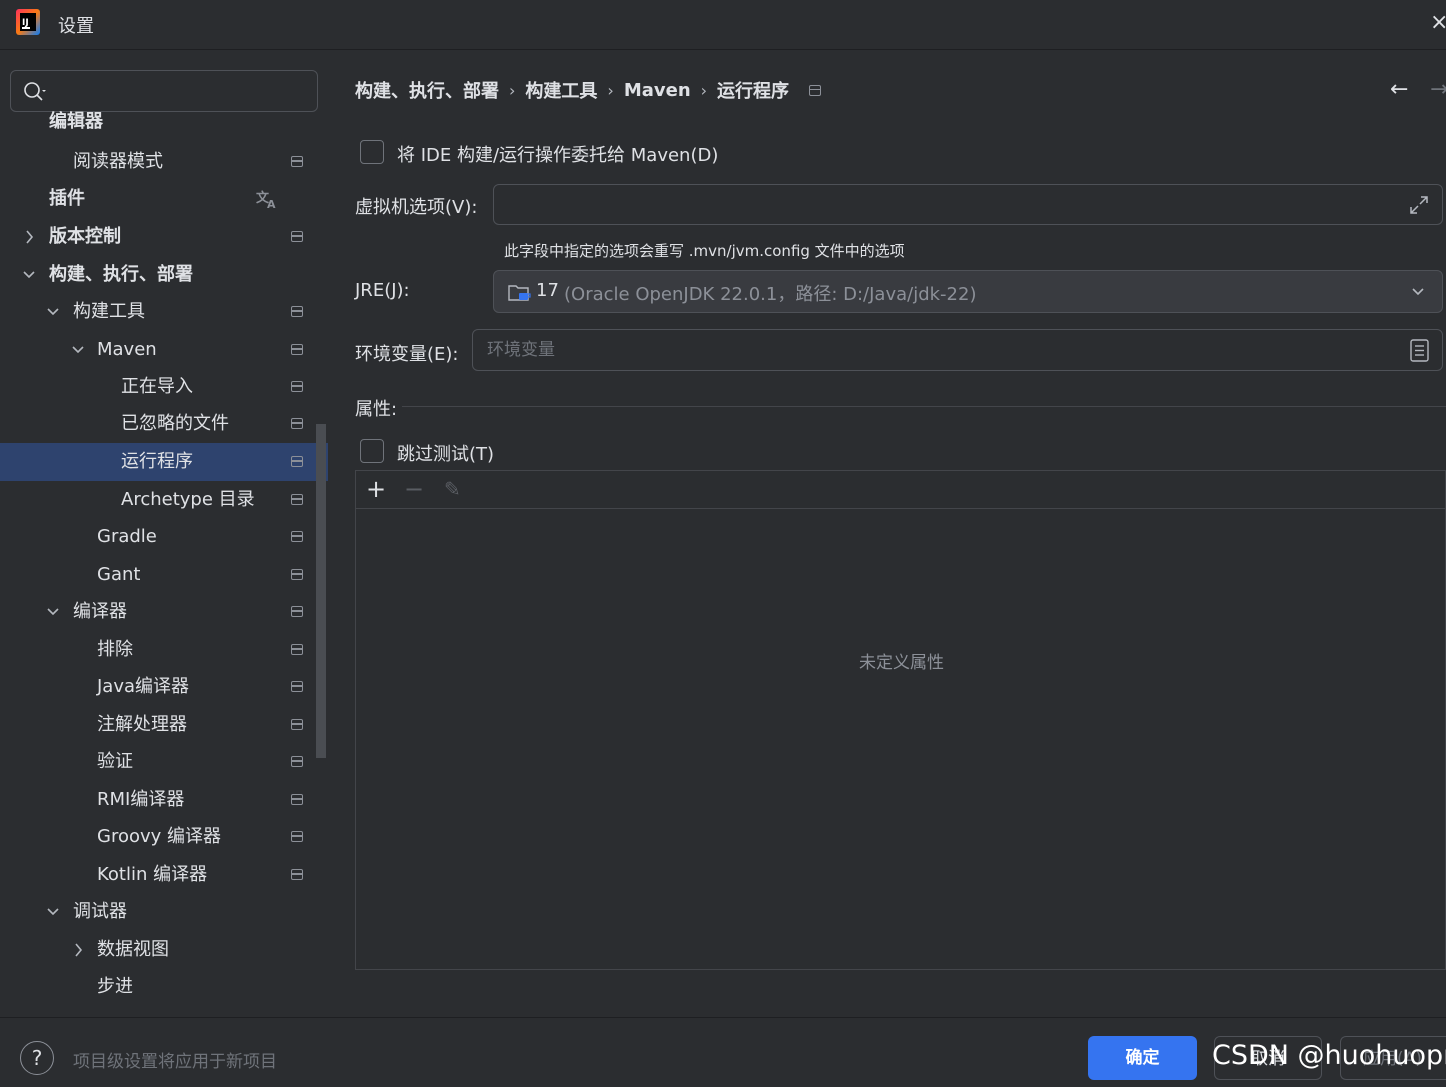 The height and width of the screenshot is (1087, 1446). What do you see at coordinates (753, 91) in the screenshot?
I see `breadcrumb-item-runner: 运行程序` at bounding box center [753, 91].